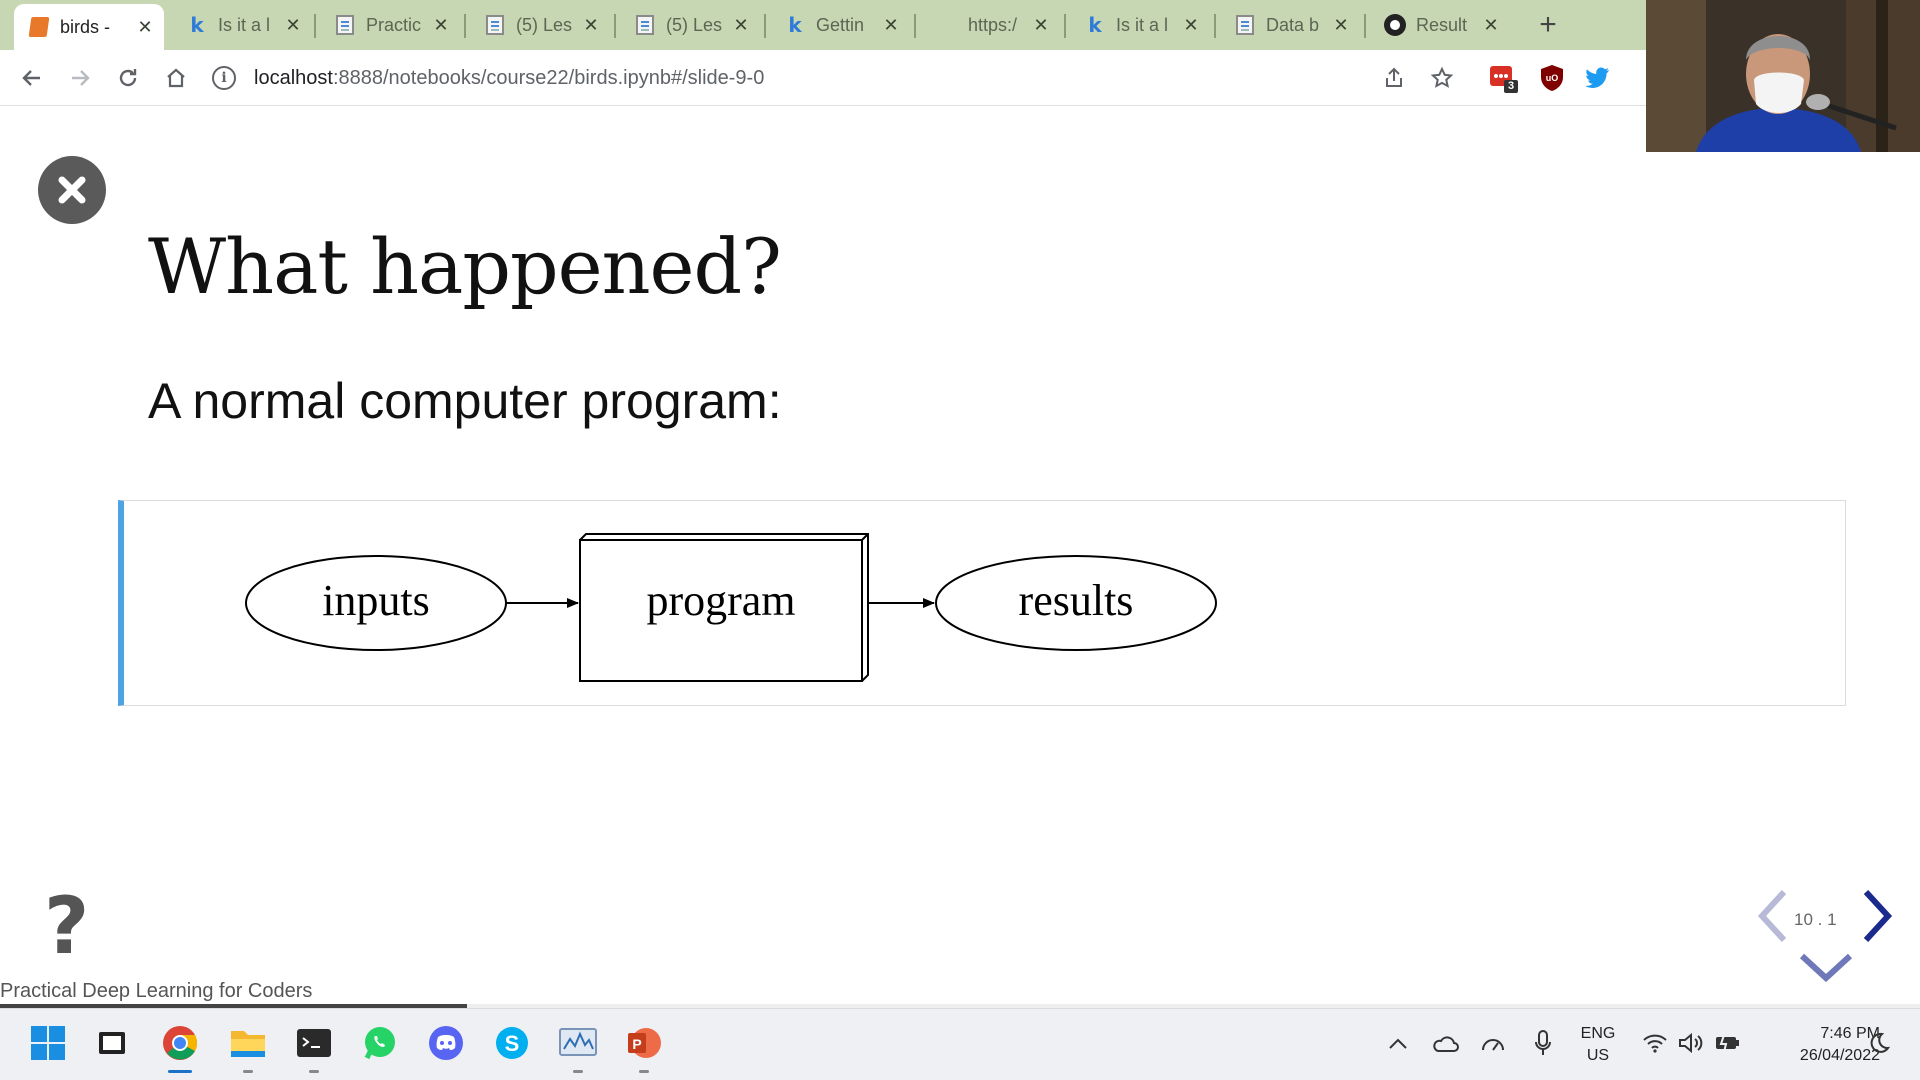  What do you see at coordinates (1076, 603) in the screenshot?
I see `node-results: results` at bounding box center [1076, 603].